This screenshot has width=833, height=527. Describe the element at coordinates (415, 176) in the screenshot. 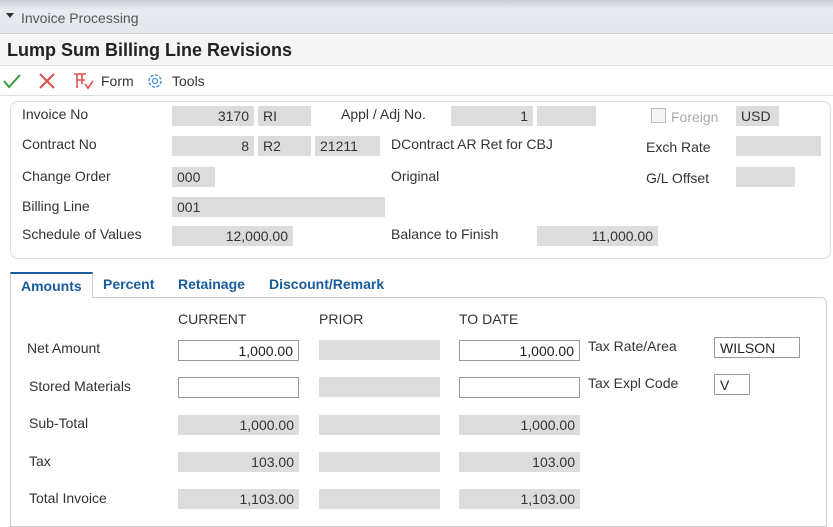

I see `change-order-description: Original` at that location.